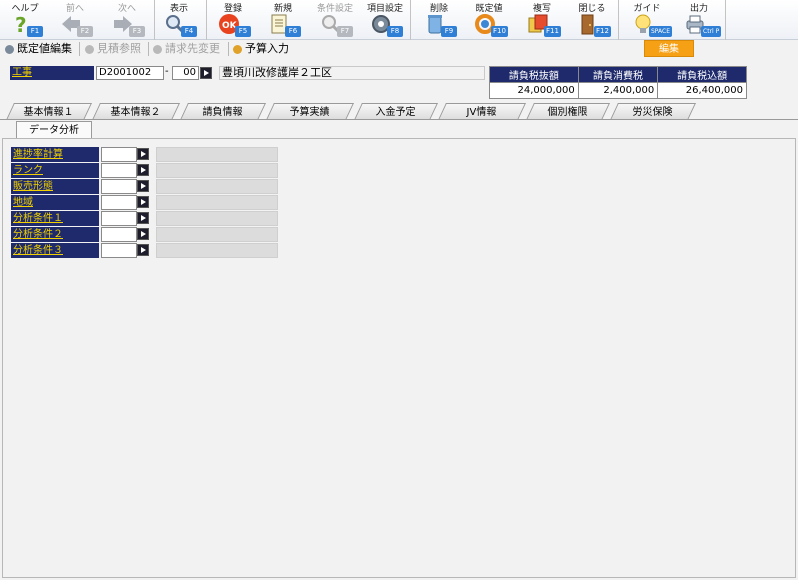 The height and width of the screenshot is (580, 798). What do you see at coordinates (223, 111) in the screenshot?
I see `tab-contract-info: 請負情報` at bounding box center [223, 111].